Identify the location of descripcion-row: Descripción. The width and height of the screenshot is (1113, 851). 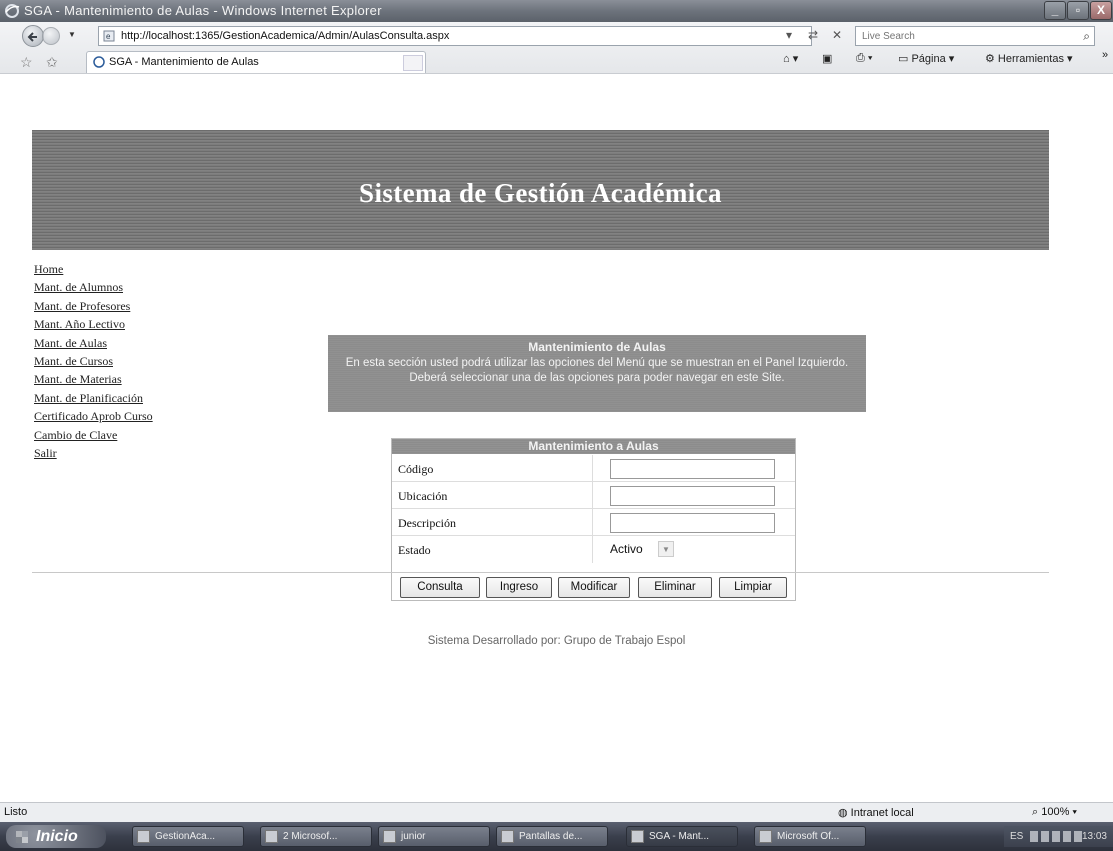
(593, 522).